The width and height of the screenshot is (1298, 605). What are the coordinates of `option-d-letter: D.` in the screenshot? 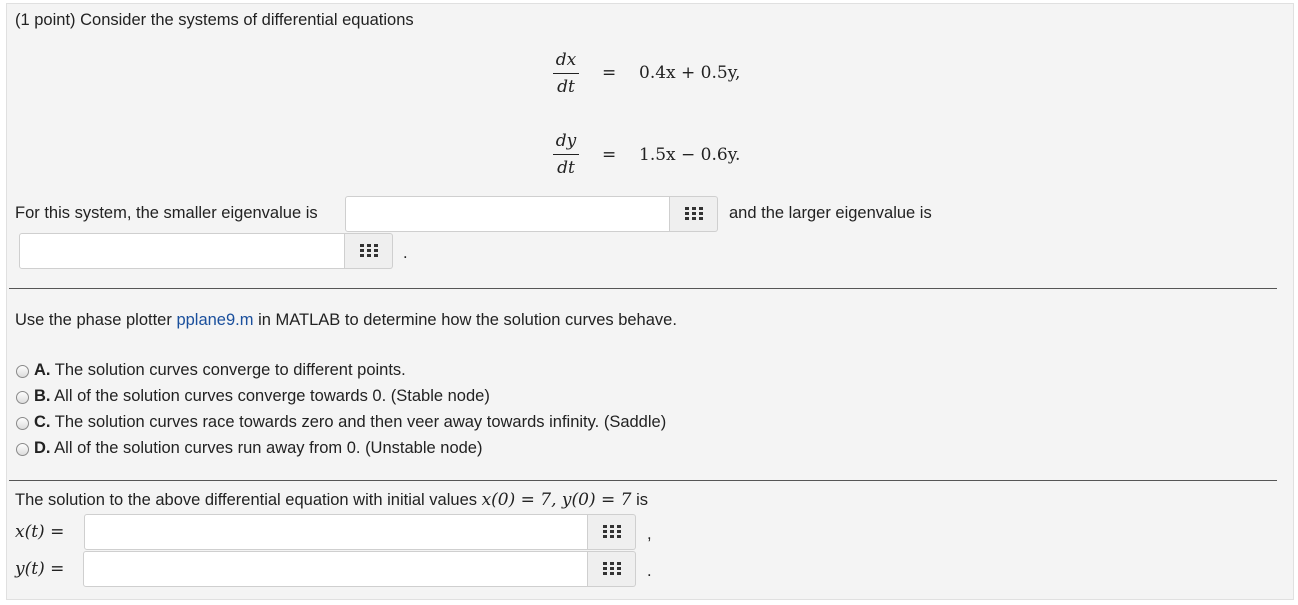 It's located at (42, 448).